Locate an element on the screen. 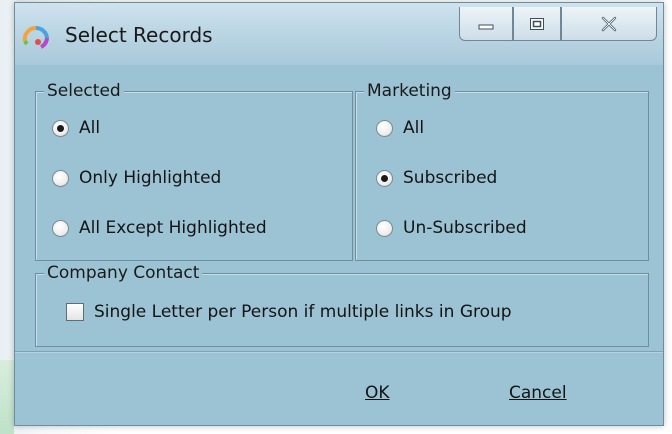  marketing-all-label: All is located at coordinates (414, 128).